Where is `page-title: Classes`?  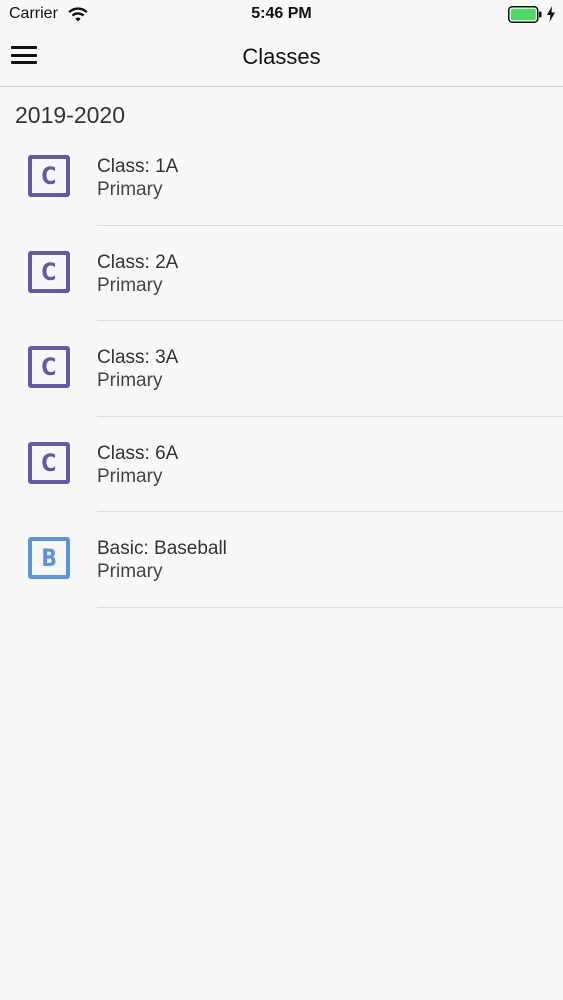
page-title: Classes is located at coordinates (281, 56).